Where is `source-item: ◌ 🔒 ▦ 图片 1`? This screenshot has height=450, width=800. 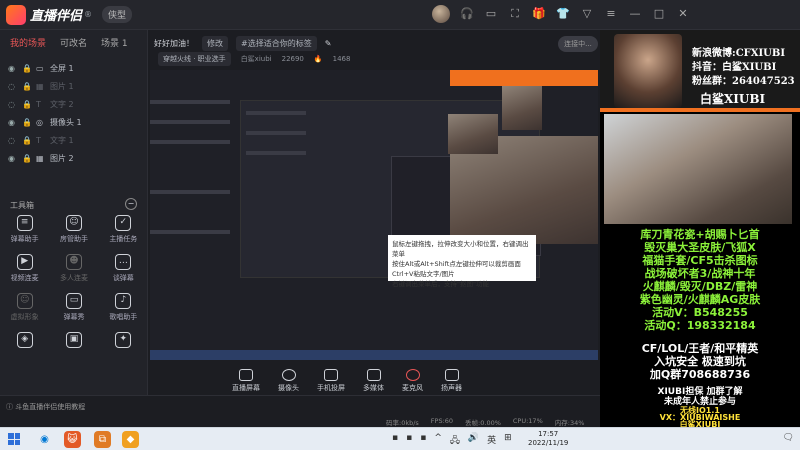
source-item: ◌ 🔒 ▦ 图片 1 is located at coordinates (73, 86).